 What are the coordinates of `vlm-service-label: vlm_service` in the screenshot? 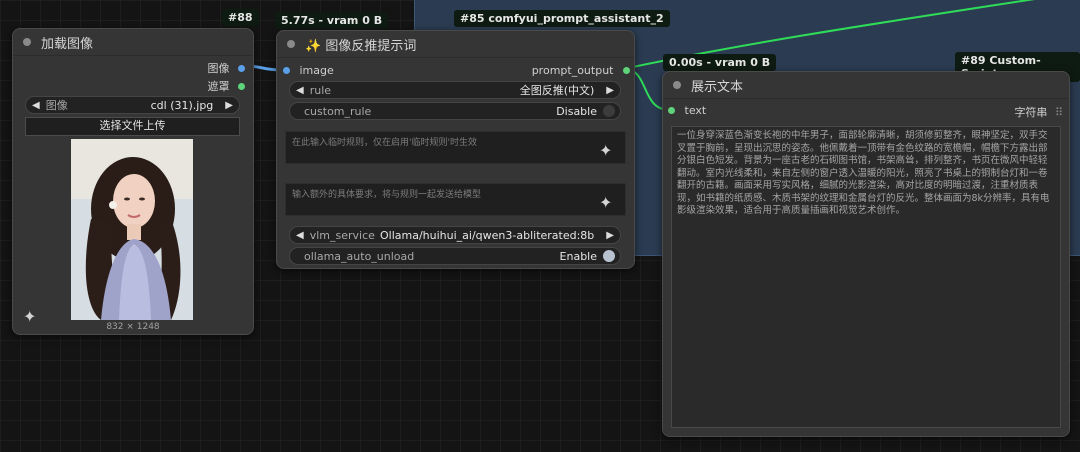 It's located at (342, 235).